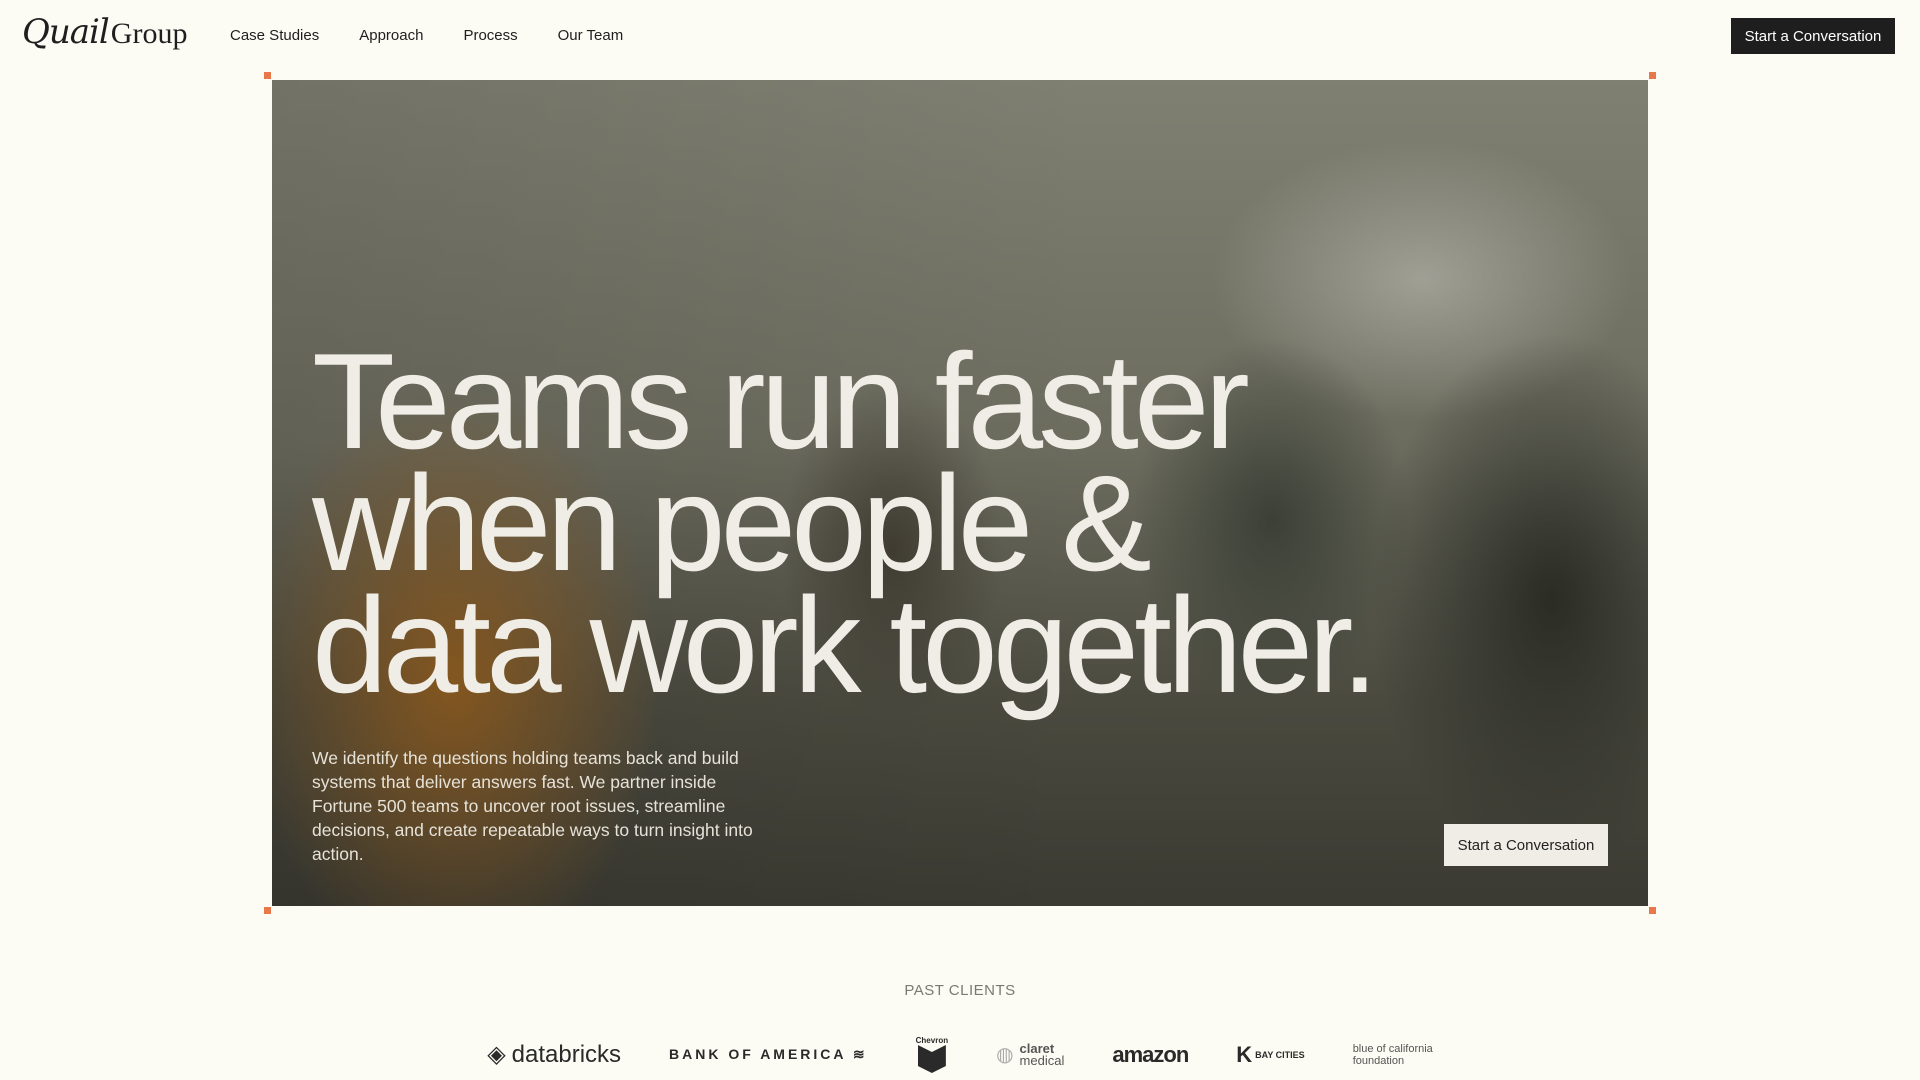 The height and width of the screenshot is (1080, 1920). I want to click on logo: Quail Group, so click(104, 32).